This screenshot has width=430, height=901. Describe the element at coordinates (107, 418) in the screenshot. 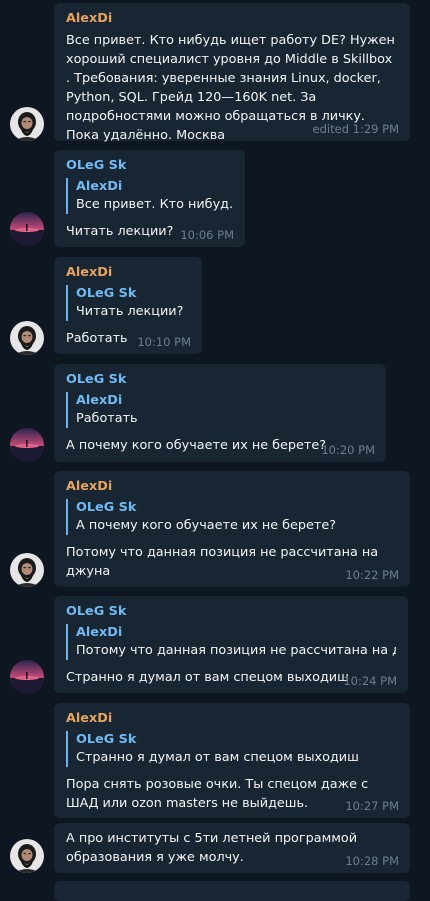

I see `reply-text: Работать` at that location.